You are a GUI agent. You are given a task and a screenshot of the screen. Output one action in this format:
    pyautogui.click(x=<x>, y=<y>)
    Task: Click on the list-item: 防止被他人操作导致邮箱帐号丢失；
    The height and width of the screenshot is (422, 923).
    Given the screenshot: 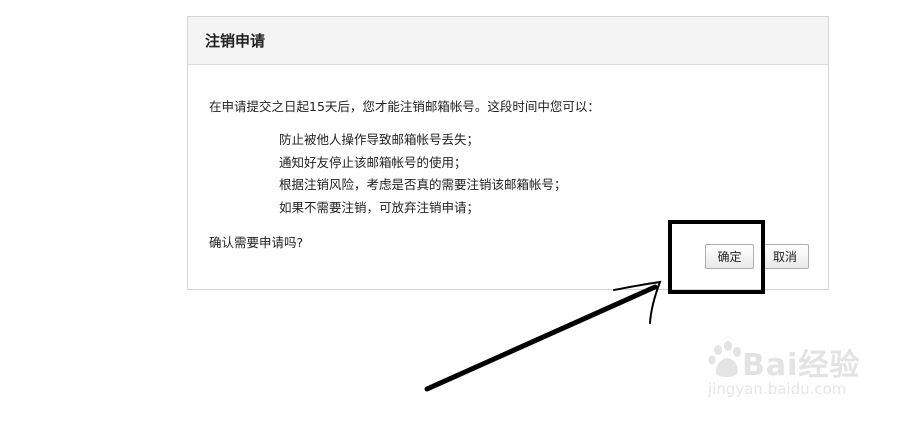 What is the action you would take?
    pyautogui.click(x=379, y=139)
    